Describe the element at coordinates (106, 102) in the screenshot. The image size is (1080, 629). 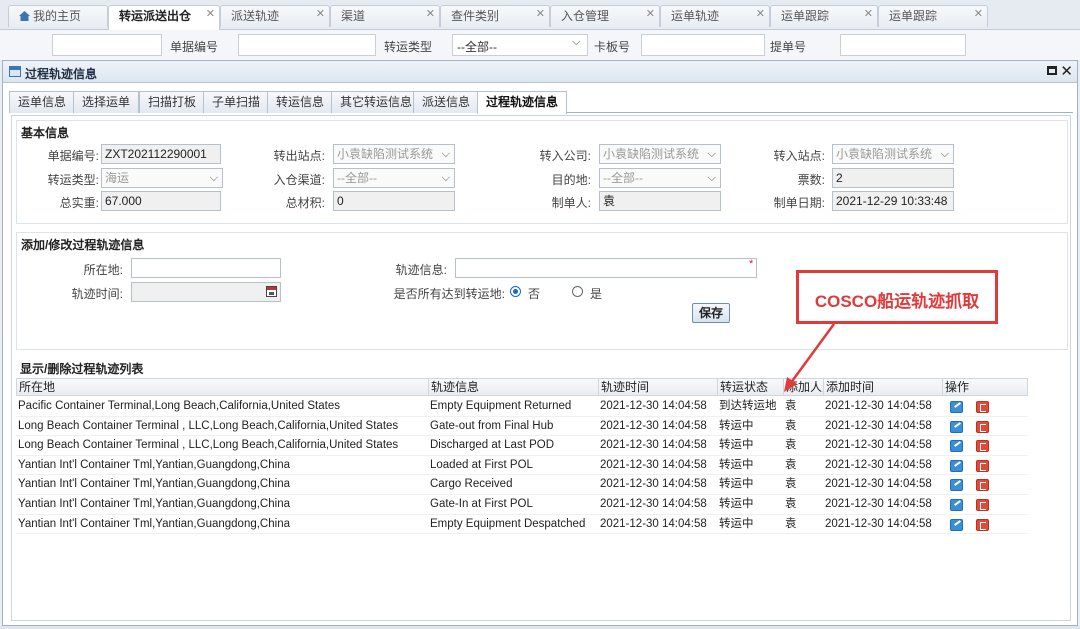
I see `tab-select-waybill: 选择运单` at that location.